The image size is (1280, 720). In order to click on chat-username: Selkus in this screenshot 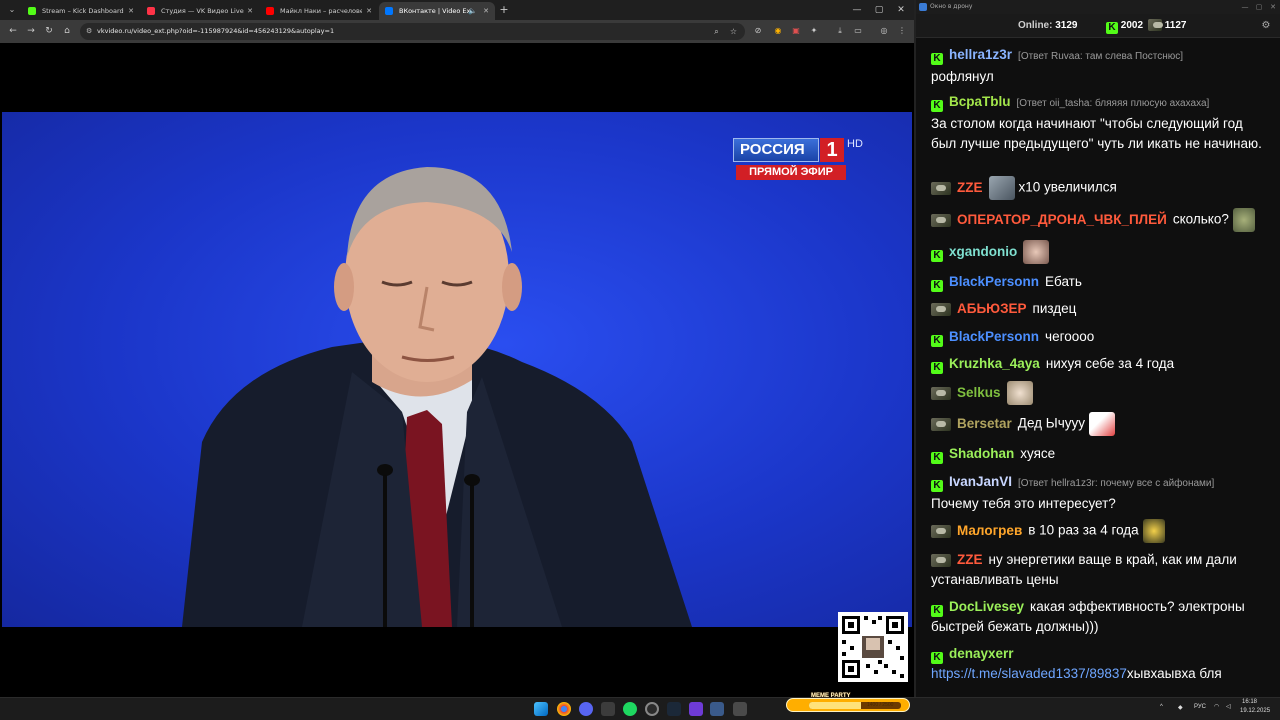, I will do `click(979, 392)`.